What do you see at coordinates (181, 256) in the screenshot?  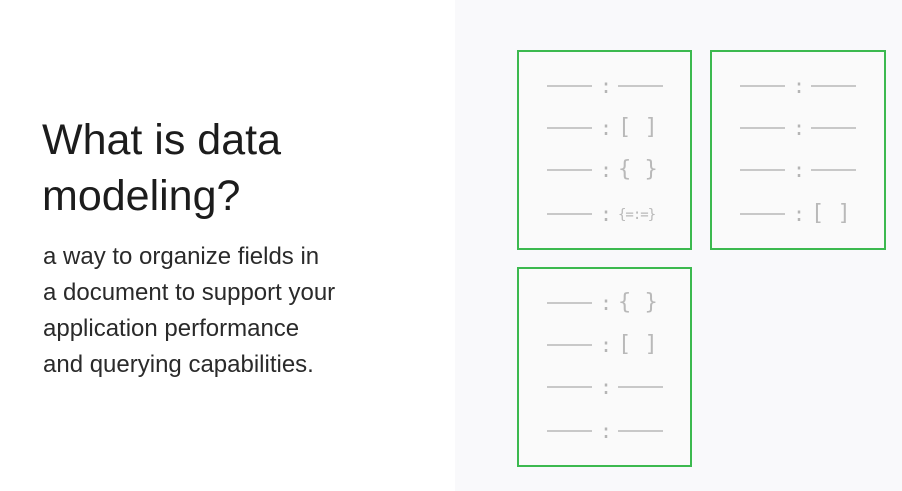 I see `description-line: a way to organize fields in` at bounding box center [181, 256].